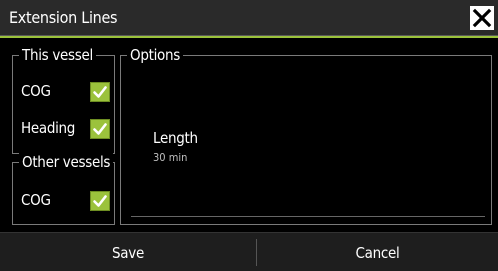  Describe the element at coordinates (377, 252) in the screenshot. I see `cancel-button: Cancel` at that location.